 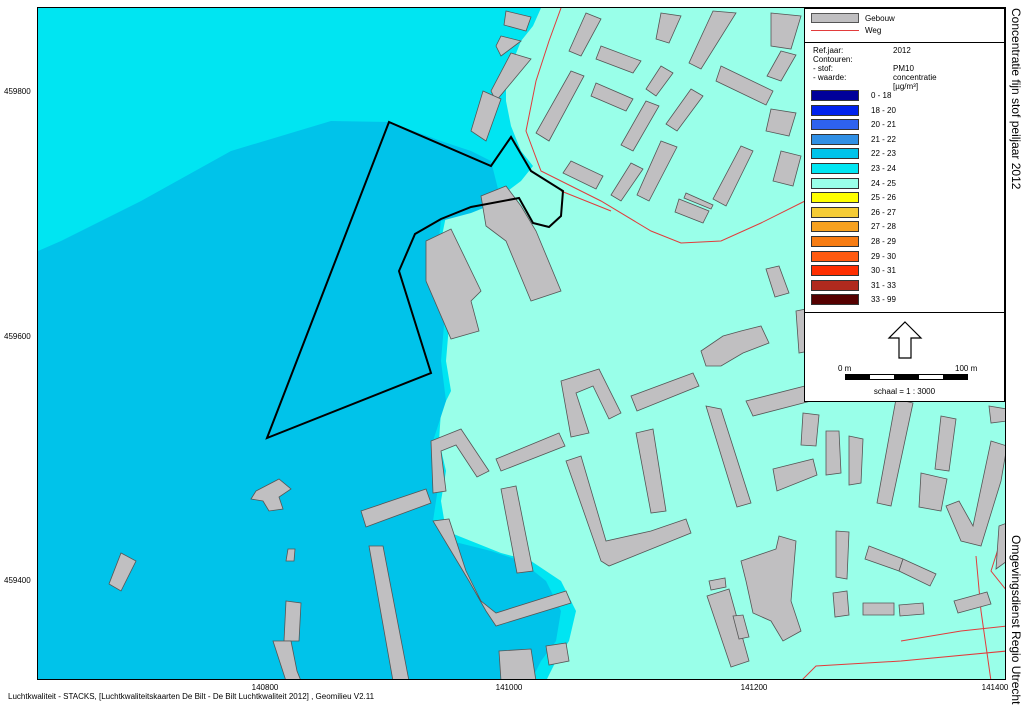 What do you see at coordinates (902, 50) in the screenshot?
I see `meta-ref-value: 2012` at bounding box center [902, 50].